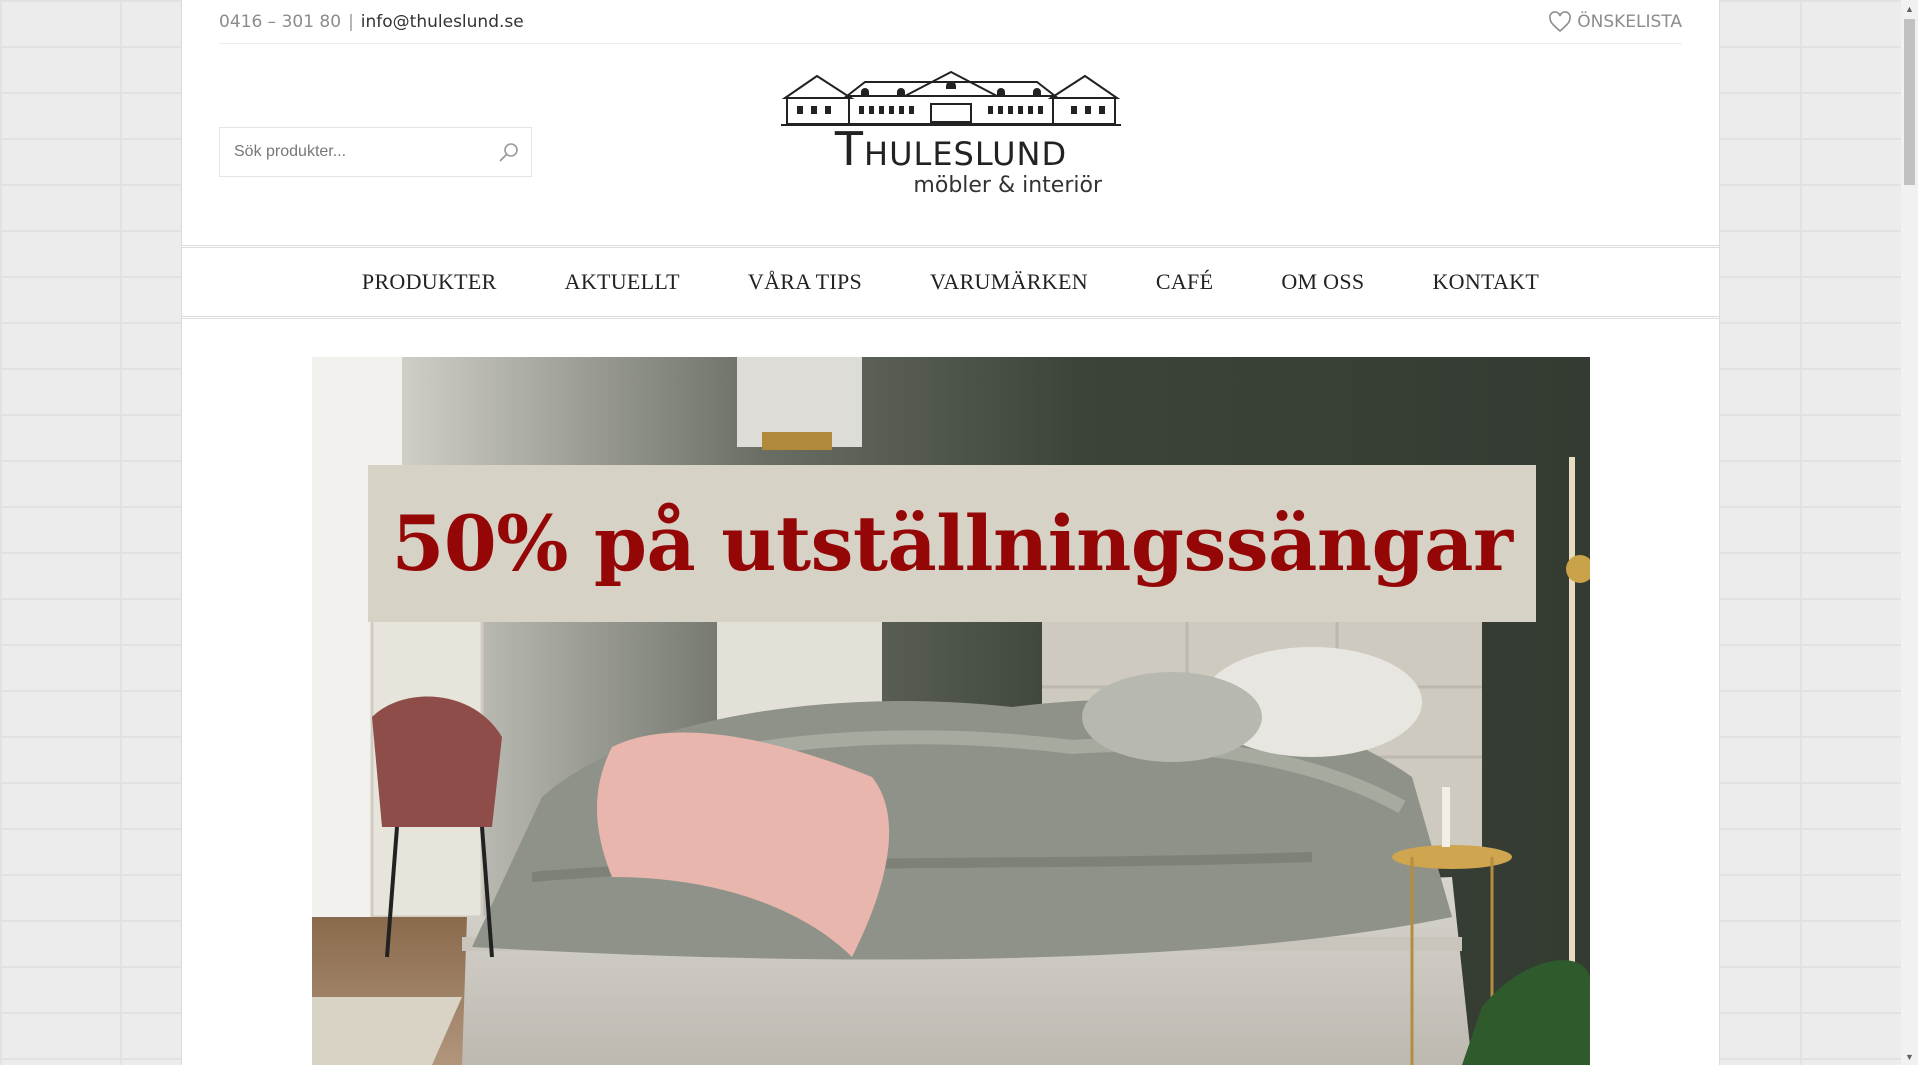 Image resolution: width=1918 pixels, height=1065 pixels. Describe the element at coordinates (1322, 282) in the screenshot. I see `nav-item-om-oss: OM OSS` at that location.